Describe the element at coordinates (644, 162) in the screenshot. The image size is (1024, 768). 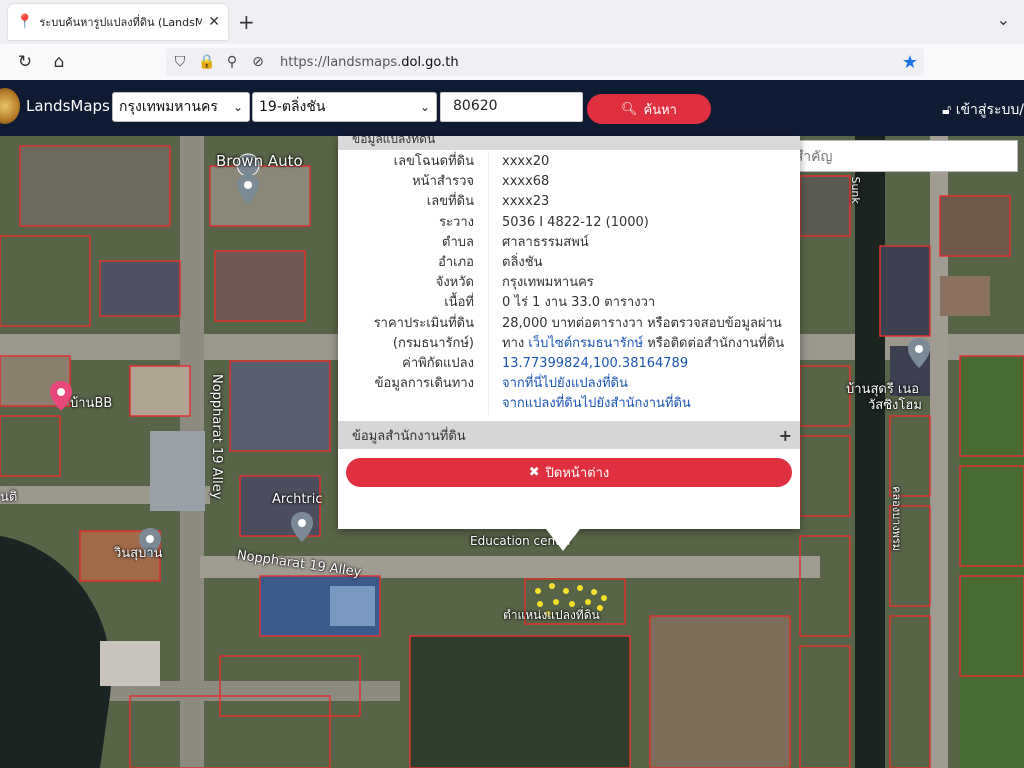
I see `info-value: xxxx20` at that location.